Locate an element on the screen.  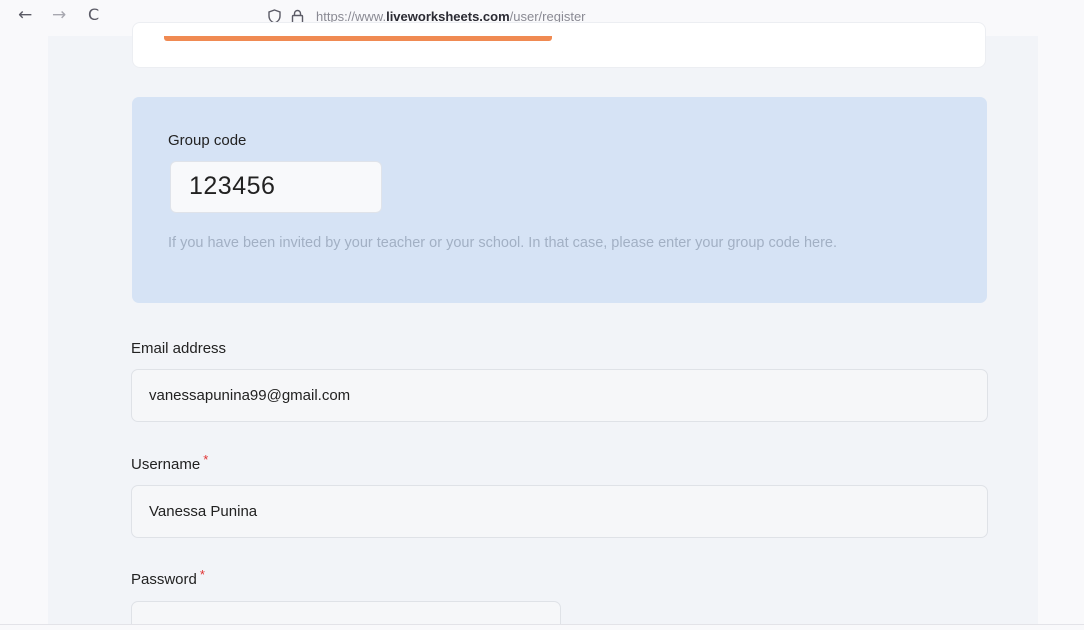
password-label: Password * is located at coordinates (168, 577).